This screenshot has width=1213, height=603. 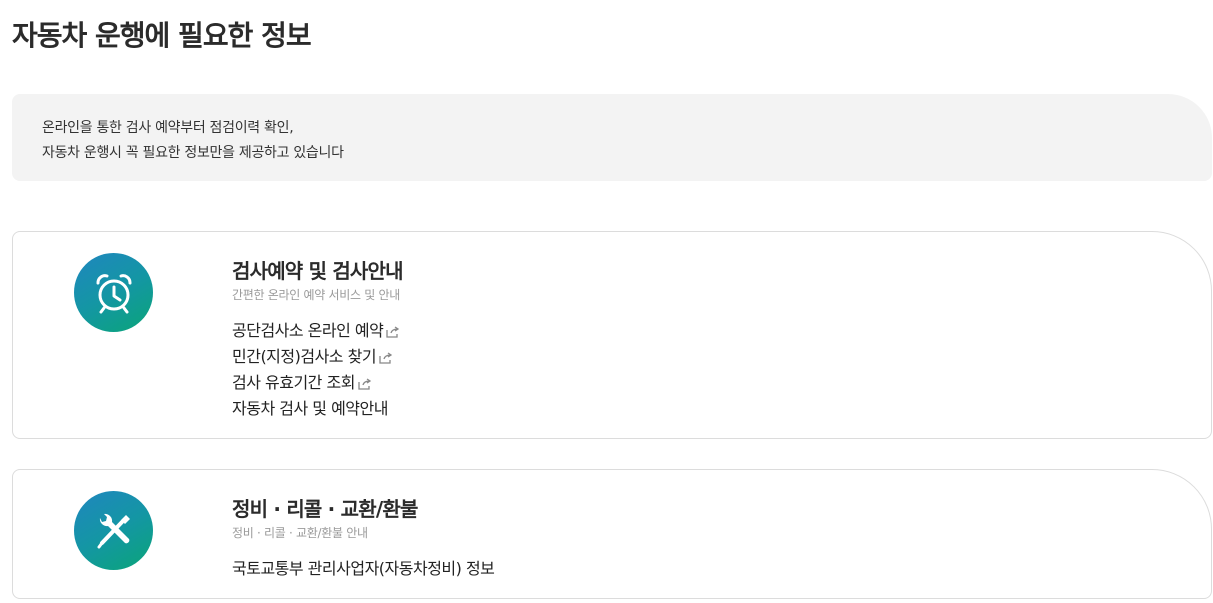 I want to click on page-title: 자동차 운행에 필요한 정보, so click(x=162, y=35).